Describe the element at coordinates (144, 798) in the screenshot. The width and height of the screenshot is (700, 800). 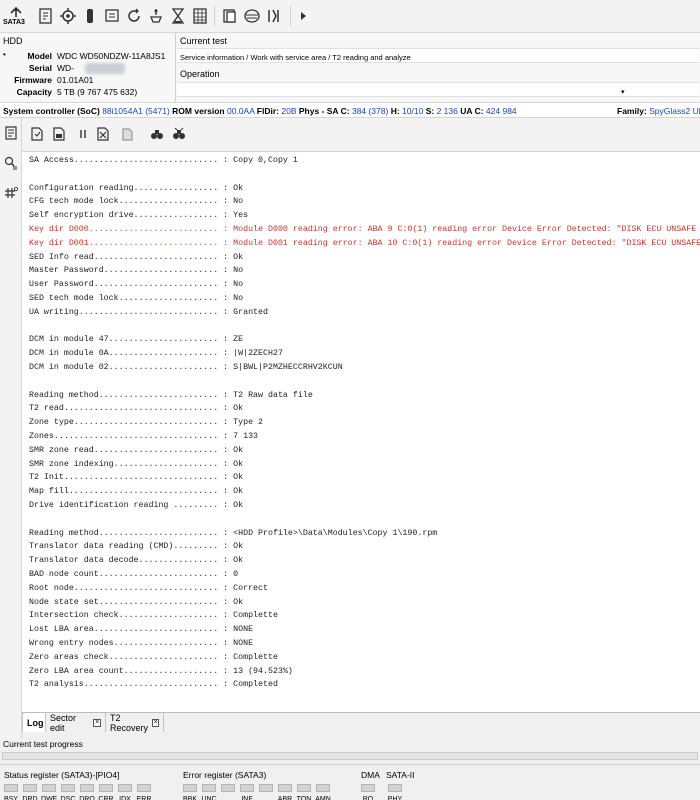
I see `status-bit-label: ERR` at that location.